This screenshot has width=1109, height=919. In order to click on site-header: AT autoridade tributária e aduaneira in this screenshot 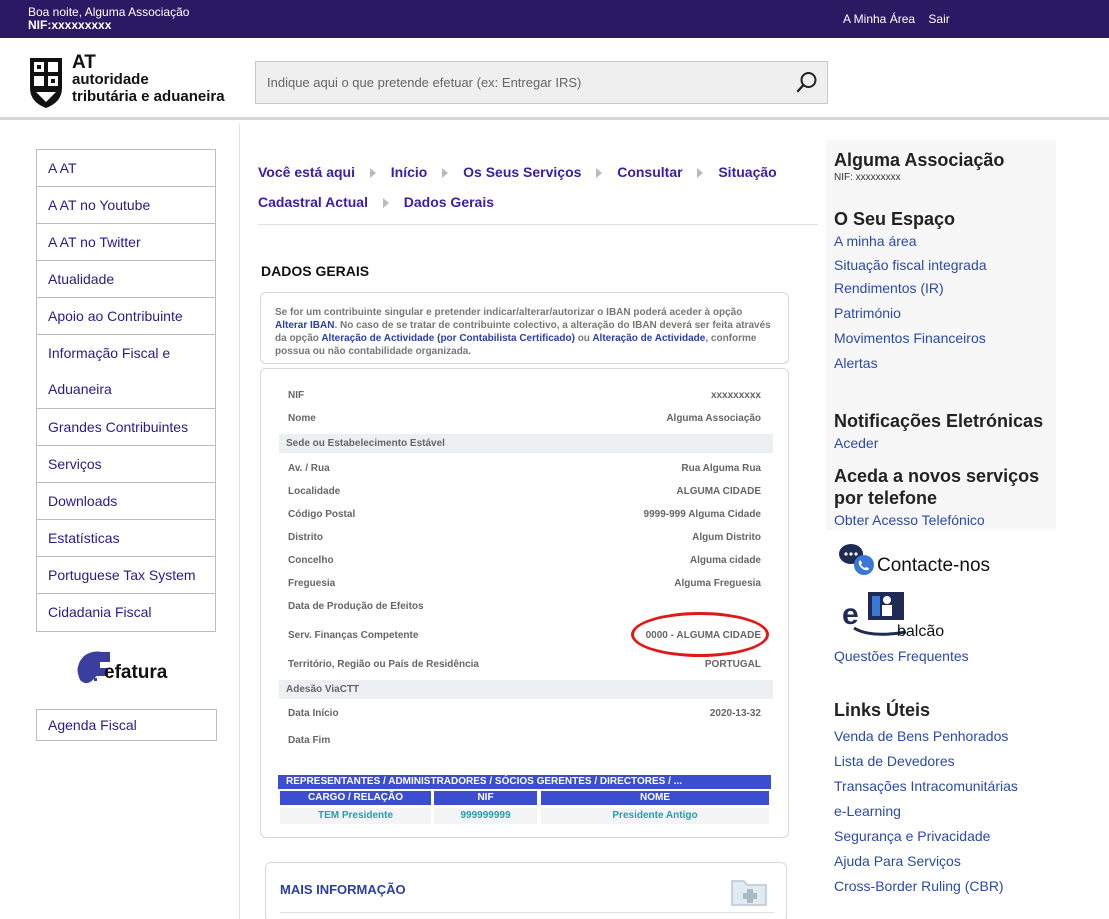, I will do `click(554, 79)`.